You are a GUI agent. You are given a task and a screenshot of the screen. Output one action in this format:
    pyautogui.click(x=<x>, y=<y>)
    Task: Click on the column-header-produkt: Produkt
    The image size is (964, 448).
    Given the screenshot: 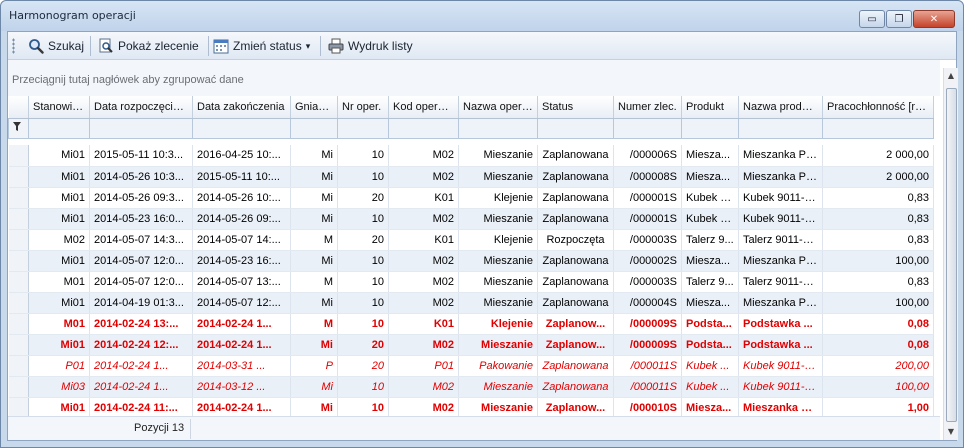 What is the action you would take?
    pyautogui.click(x=710, y=107)
    